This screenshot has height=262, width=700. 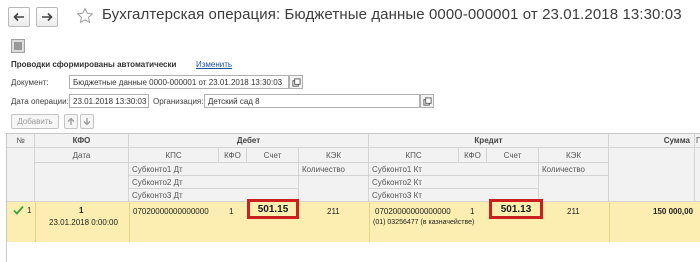 What do you see at coordinates (35, 121) in the screenshot?
I see `add-button: Добавить` at bounding box center [35, 121].